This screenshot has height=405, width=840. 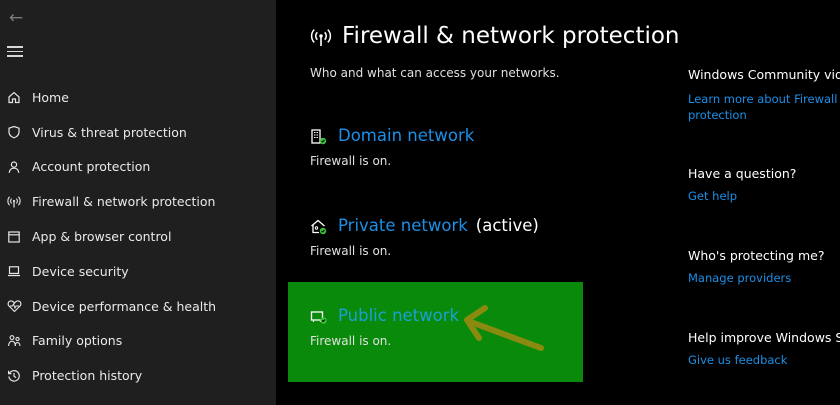 I want to click on sidebar-item-virus-threat: Virus & threat protection, so click(x=138, y=132).